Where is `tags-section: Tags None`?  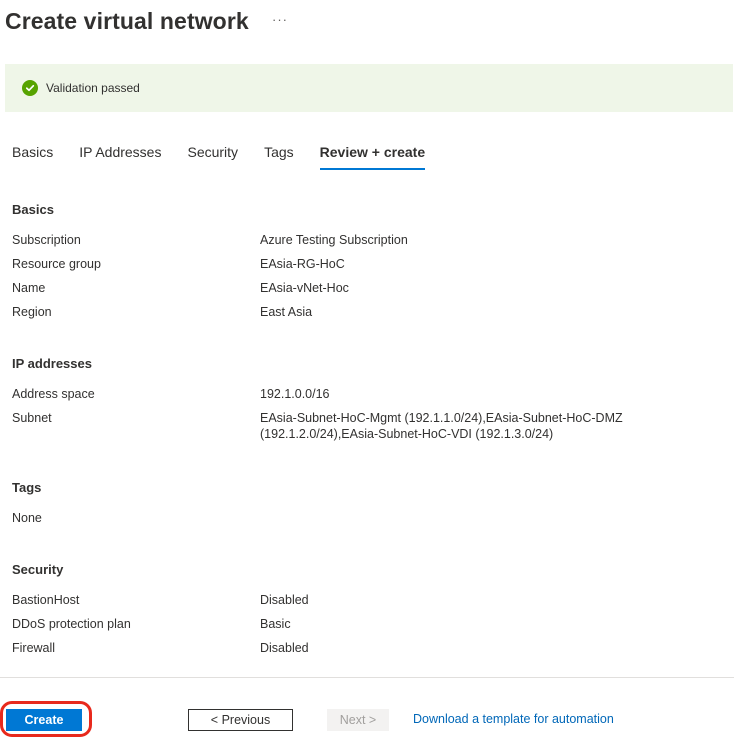 tags-section: Tags None is located at coordinates (362, 507).